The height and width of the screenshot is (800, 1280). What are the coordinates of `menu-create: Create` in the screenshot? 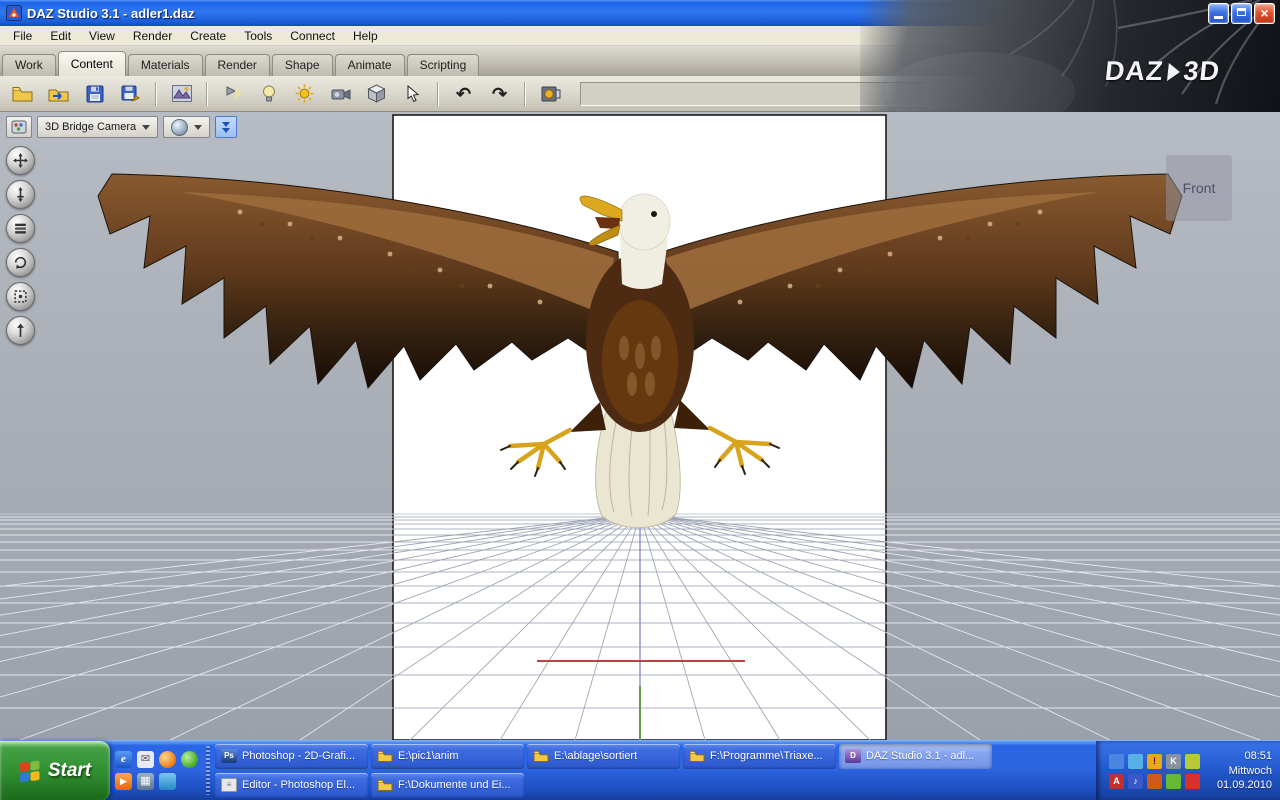 It's located at (208, 36).